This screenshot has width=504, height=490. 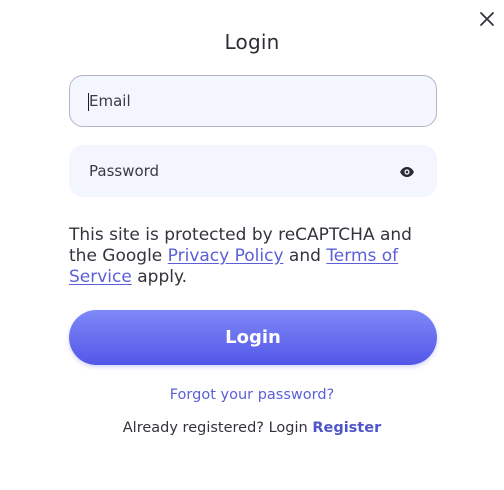 I want to click on password-field-wrapper, so click(x=253, y=171).